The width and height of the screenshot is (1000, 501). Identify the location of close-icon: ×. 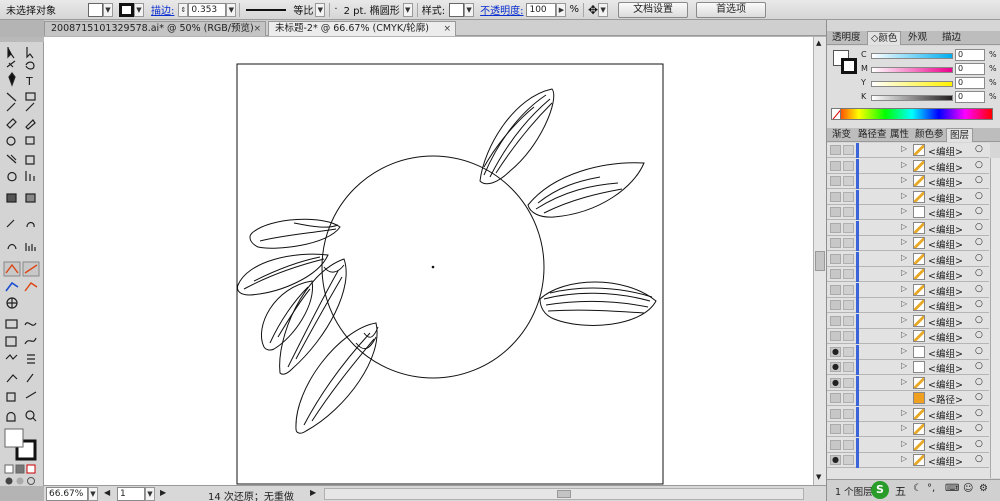
(447, 29).